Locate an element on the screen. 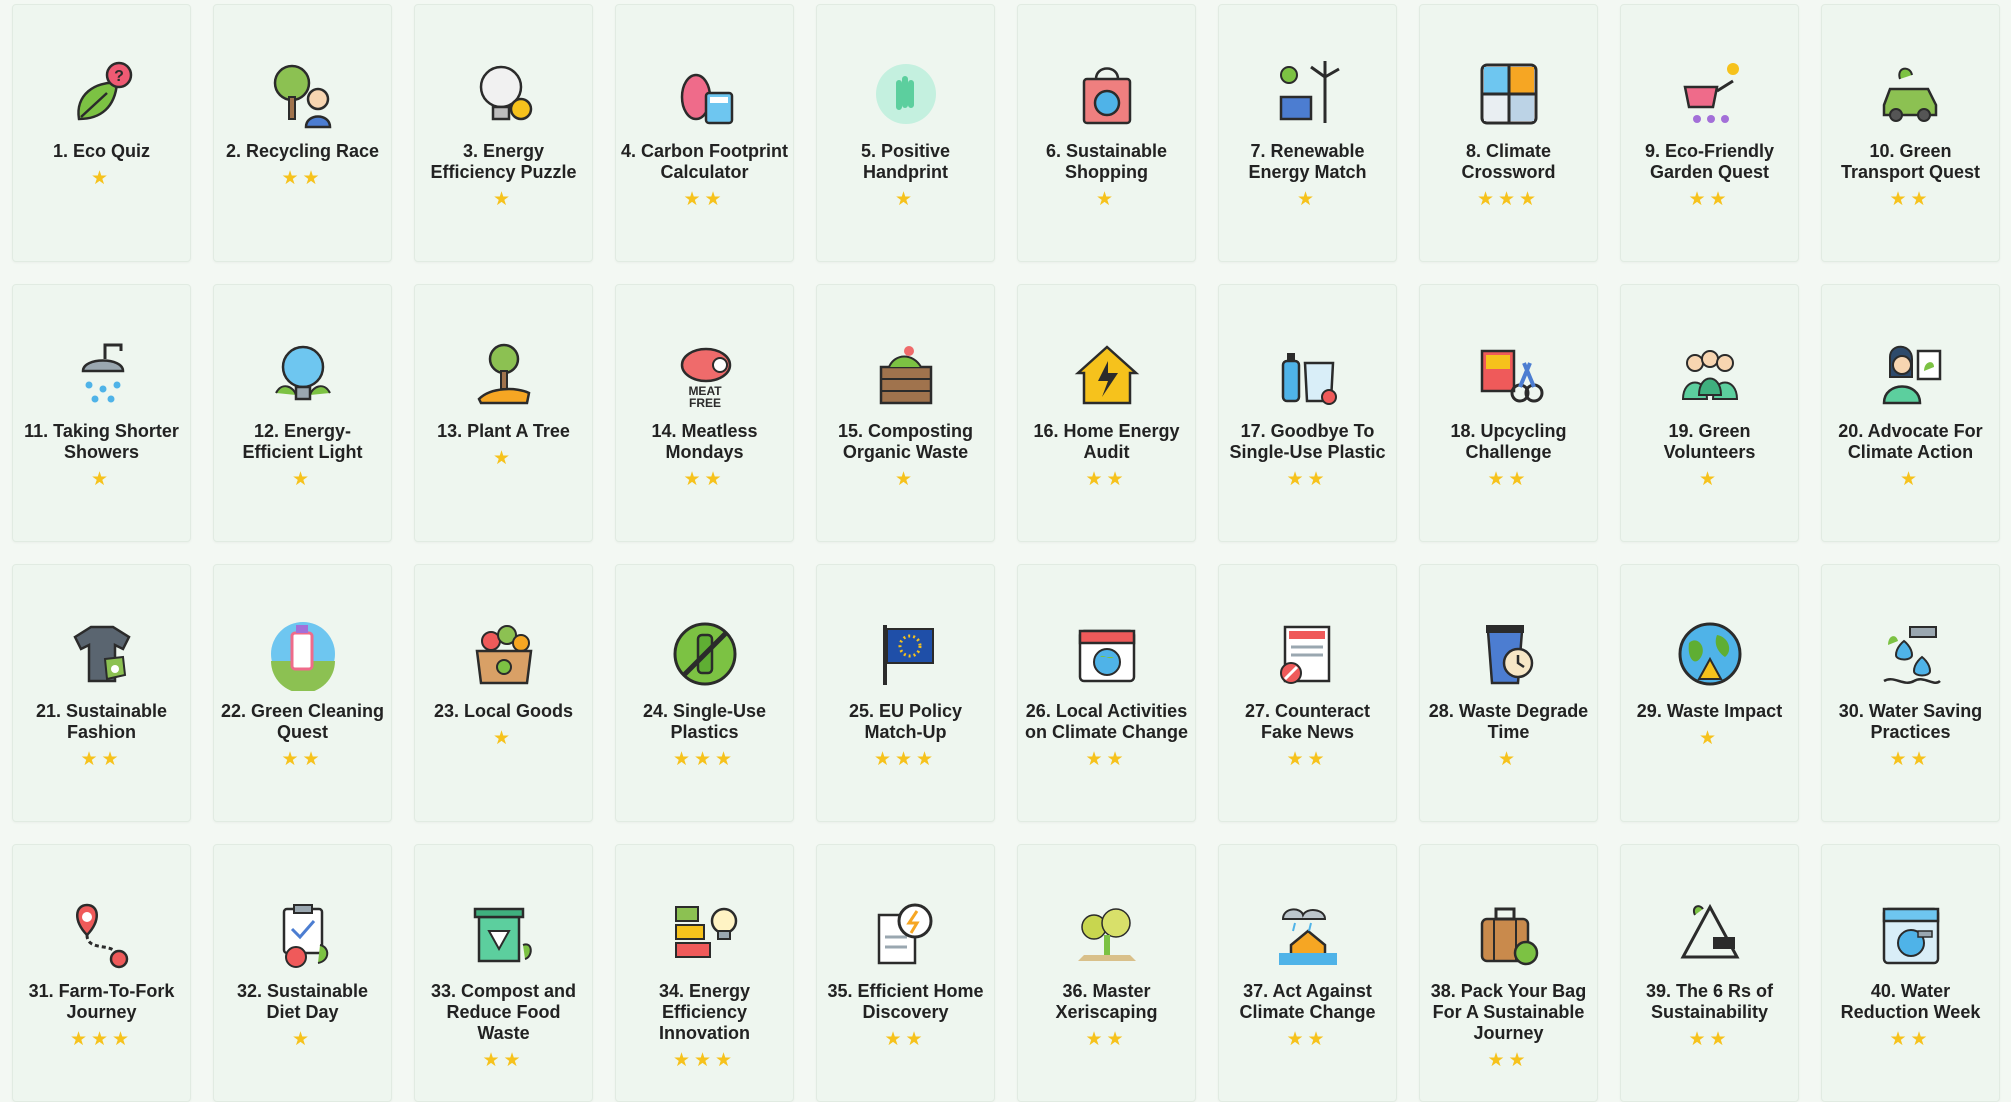 The height and width of the screenshot is (1102, 2011). activity-card: 18. Upcycling Challenge ★★ is located at coordinates (1508, 413).